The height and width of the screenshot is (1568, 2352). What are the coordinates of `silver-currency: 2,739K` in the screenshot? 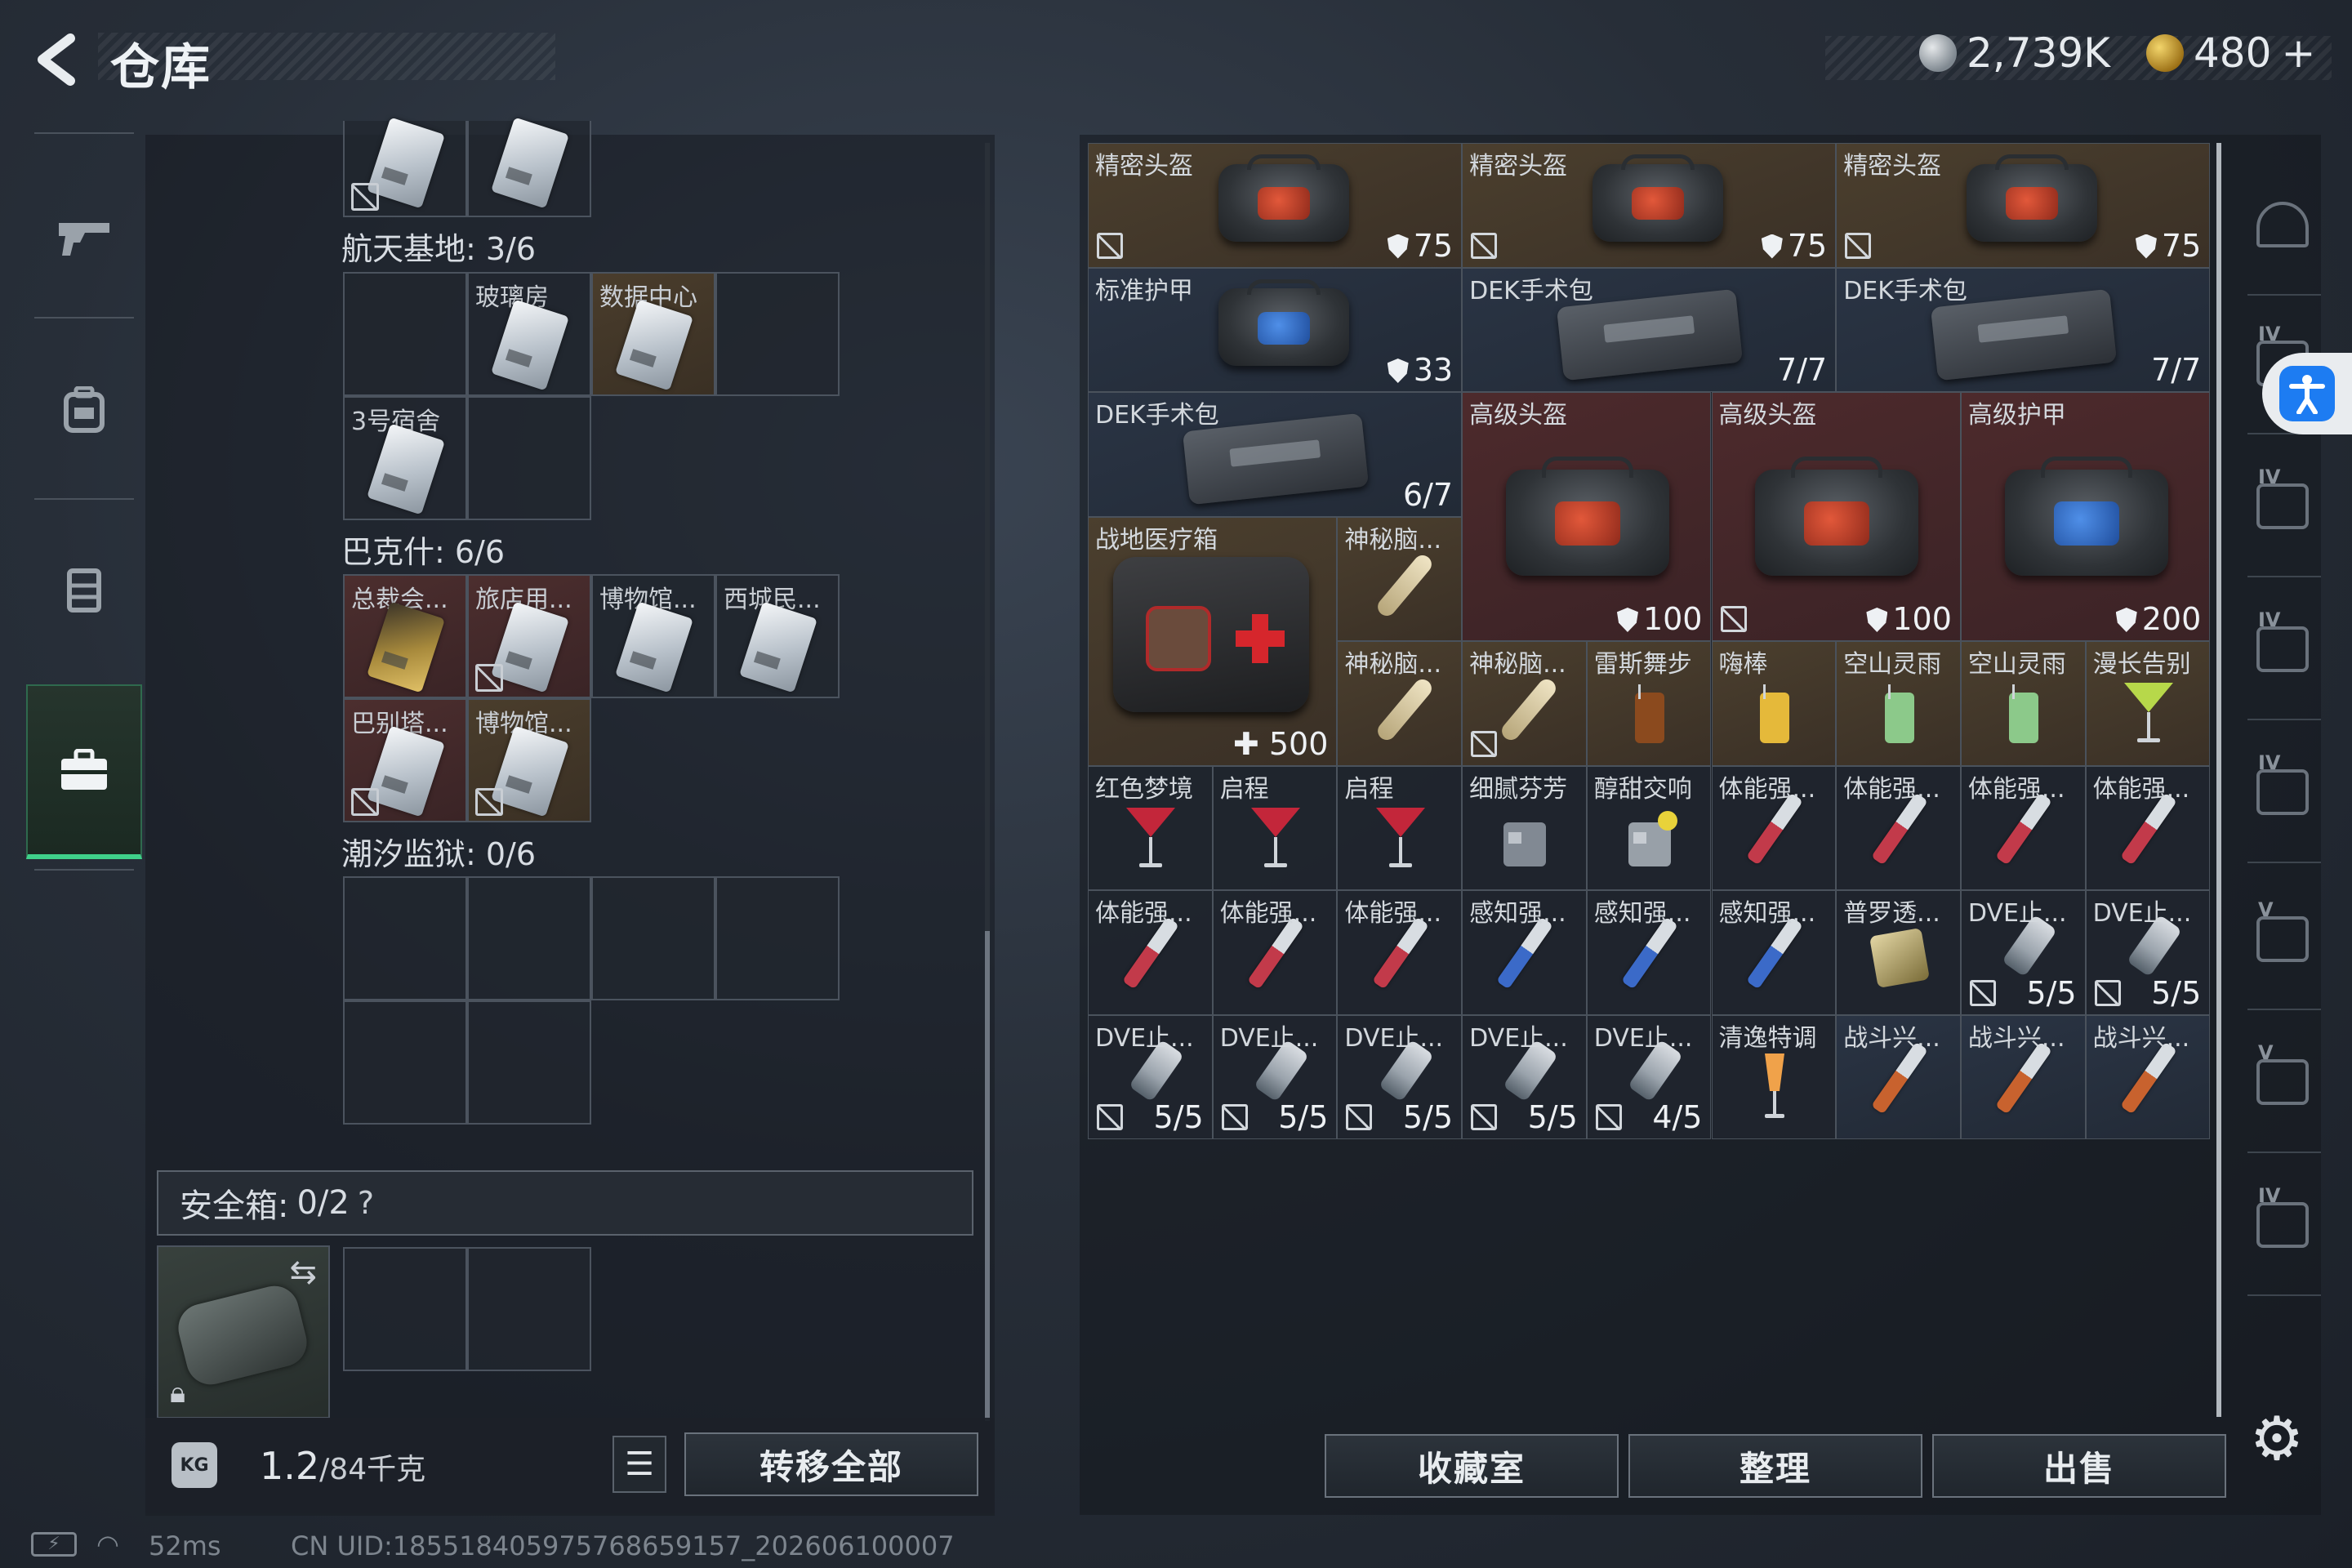 It's located at (2014, 53).